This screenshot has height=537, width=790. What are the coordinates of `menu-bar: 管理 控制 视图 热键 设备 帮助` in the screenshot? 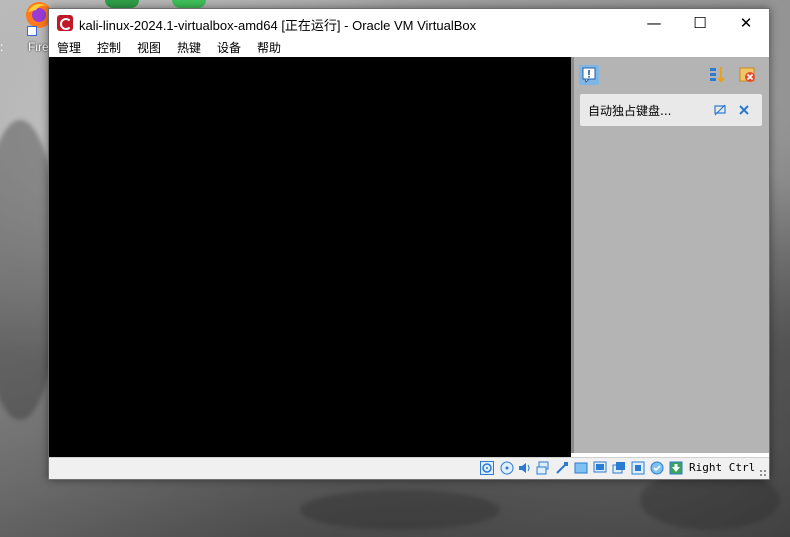 It's located at (409, 47).